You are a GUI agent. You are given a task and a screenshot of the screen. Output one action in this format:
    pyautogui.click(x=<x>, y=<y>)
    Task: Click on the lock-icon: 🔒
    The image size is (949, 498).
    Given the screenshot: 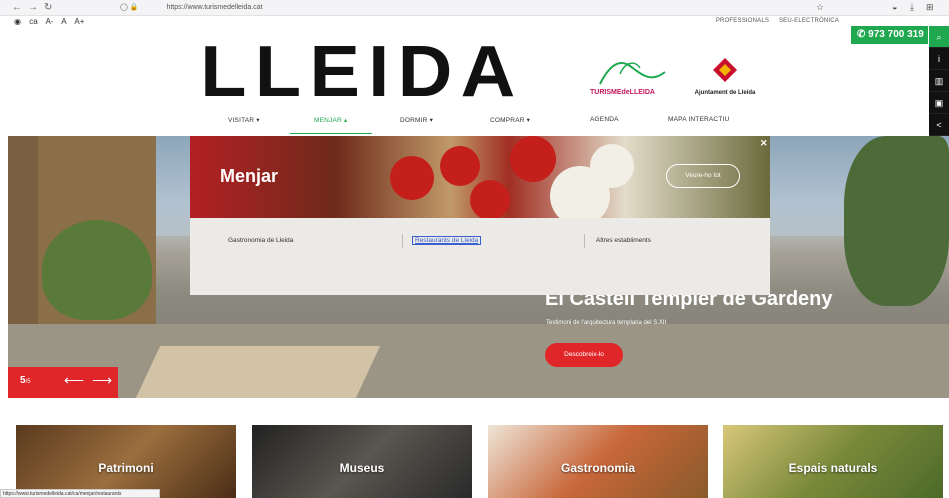 What is the action you would take?
    pyautogui.click(x=134, y=7)
    